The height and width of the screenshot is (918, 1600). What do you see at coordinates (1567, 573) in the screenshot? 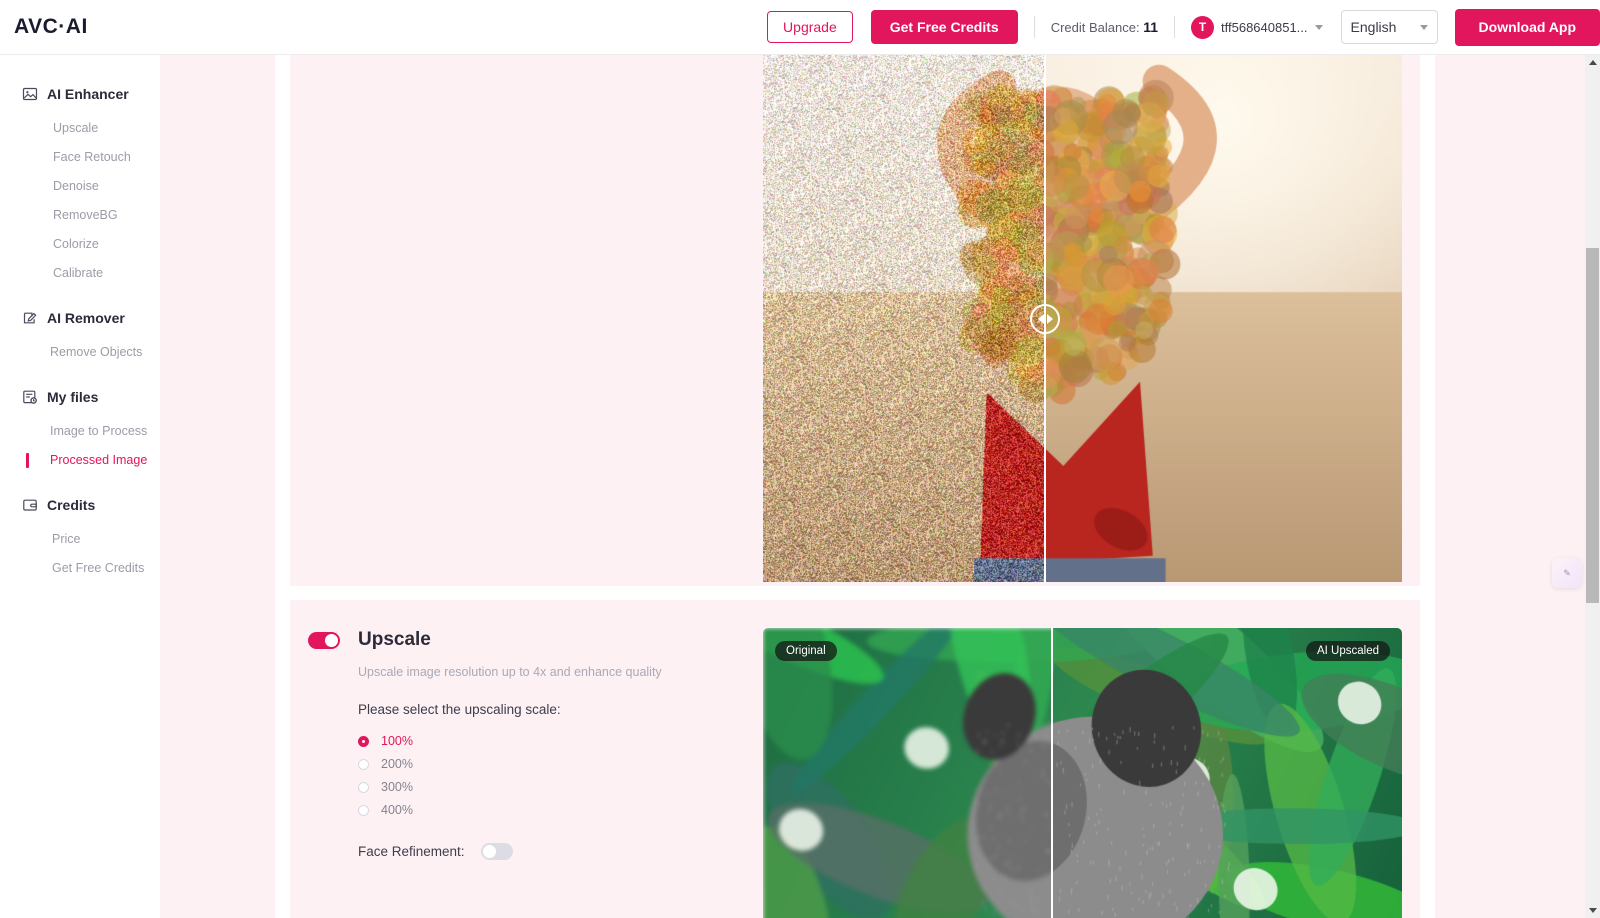
I see `floating-widget: ✎` at bounding box center [1567, 573].